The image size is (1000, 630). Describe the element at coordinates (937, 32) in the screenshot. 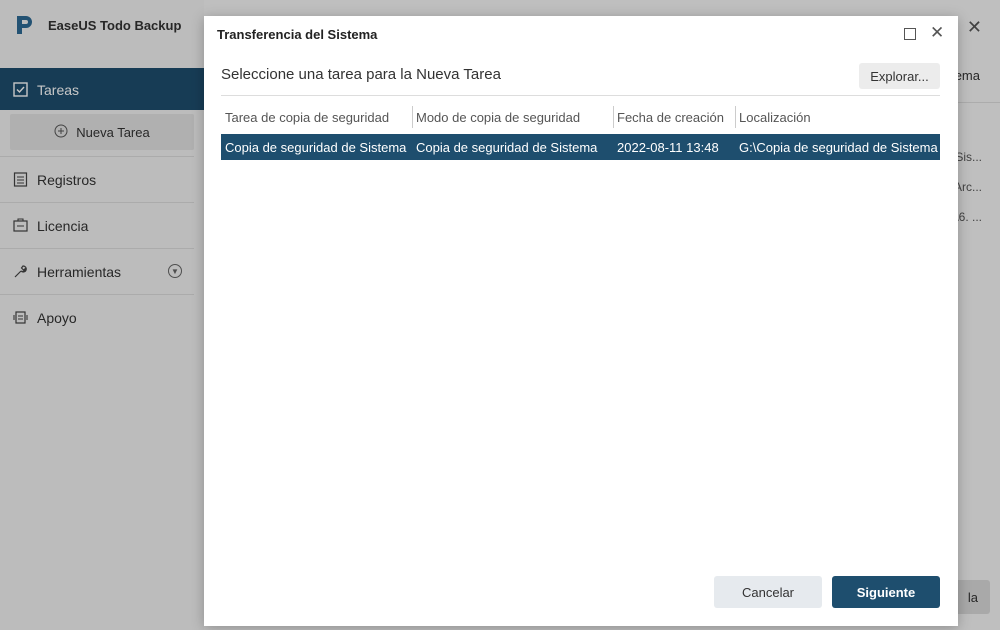

I see `close-icon: ✕` at that location.